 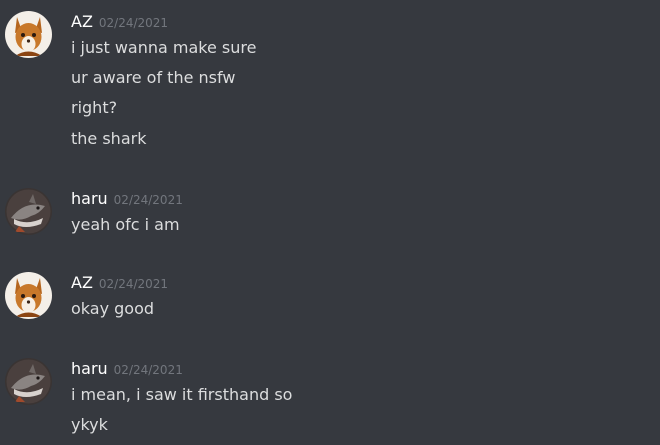 What do you see at coordinates (182, 394) in the screenshot?
I see `message-text: i mean, i saw it firsthand so` at bounding box center [182, 394].